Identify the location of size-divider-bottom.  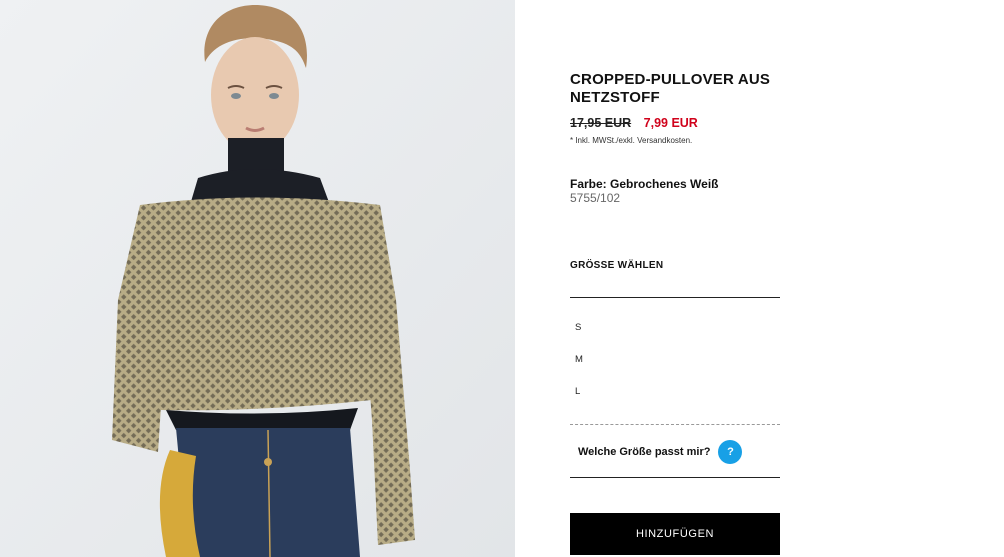
(675, 477).